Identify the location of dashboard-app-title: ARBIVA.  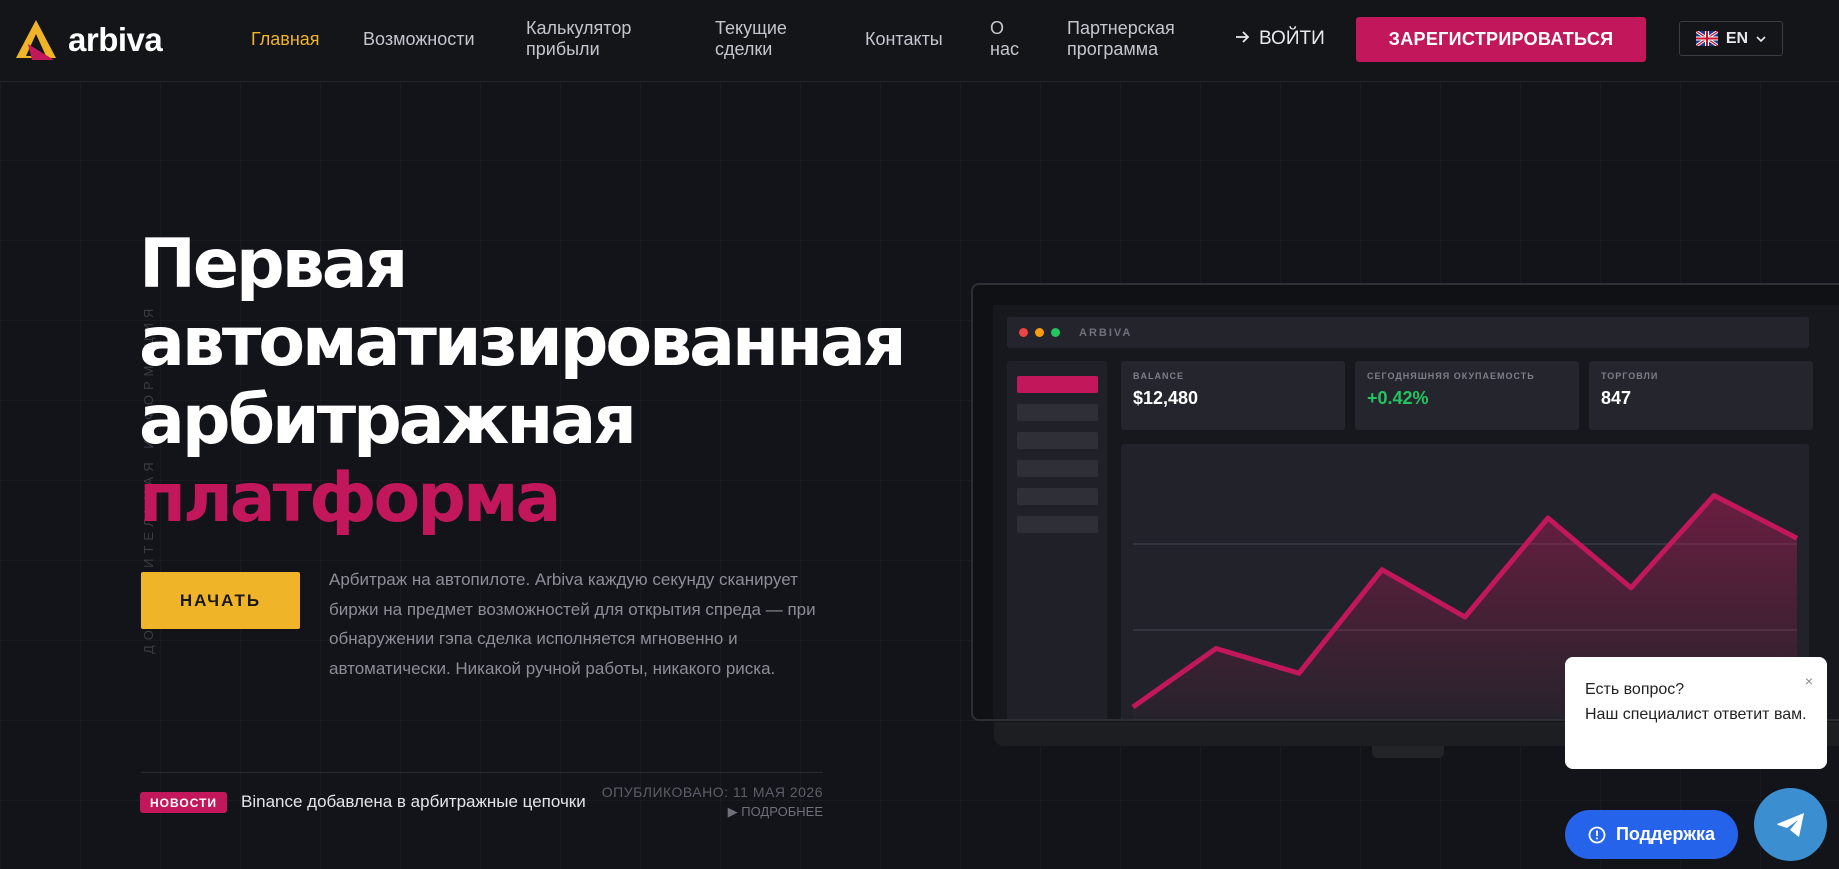
(1106, 332).